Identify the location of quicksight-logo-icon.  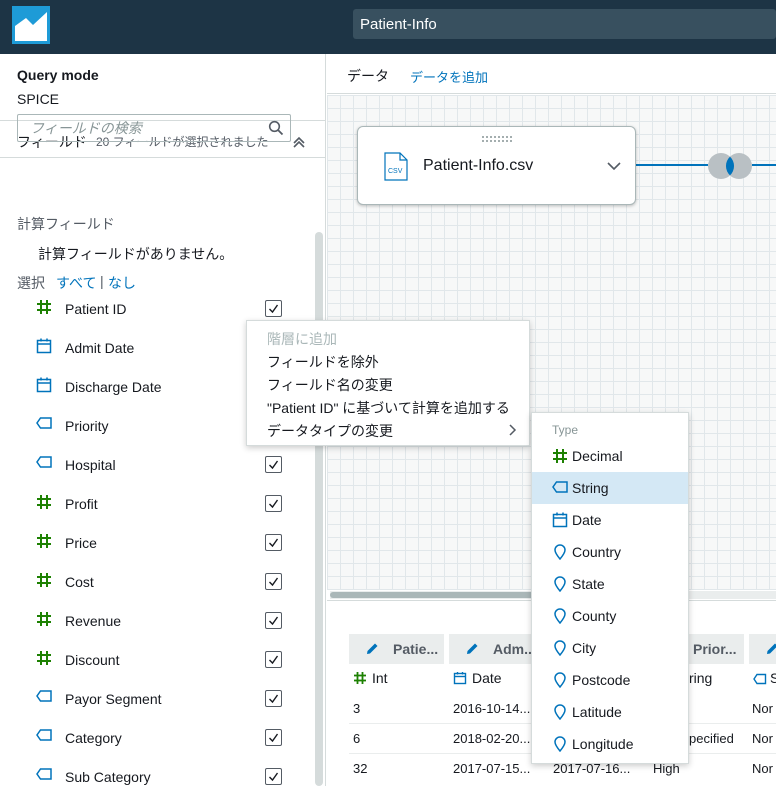
(31, 25).